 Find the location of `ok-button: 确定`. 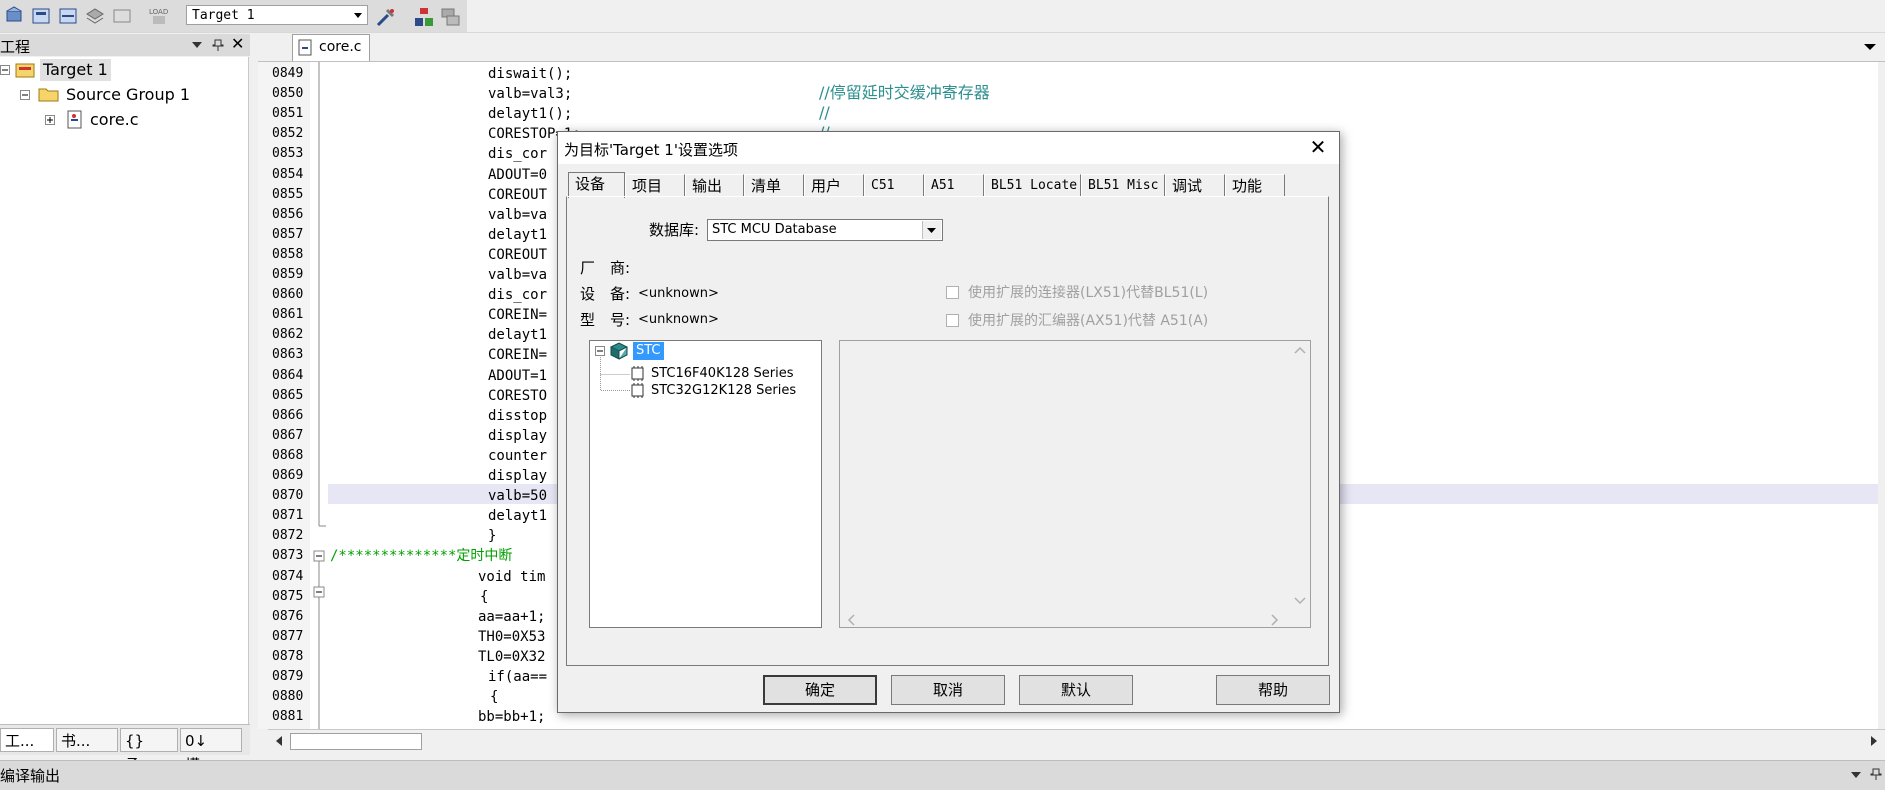

ok-button: 确定 is located at coordinates (820, 690).